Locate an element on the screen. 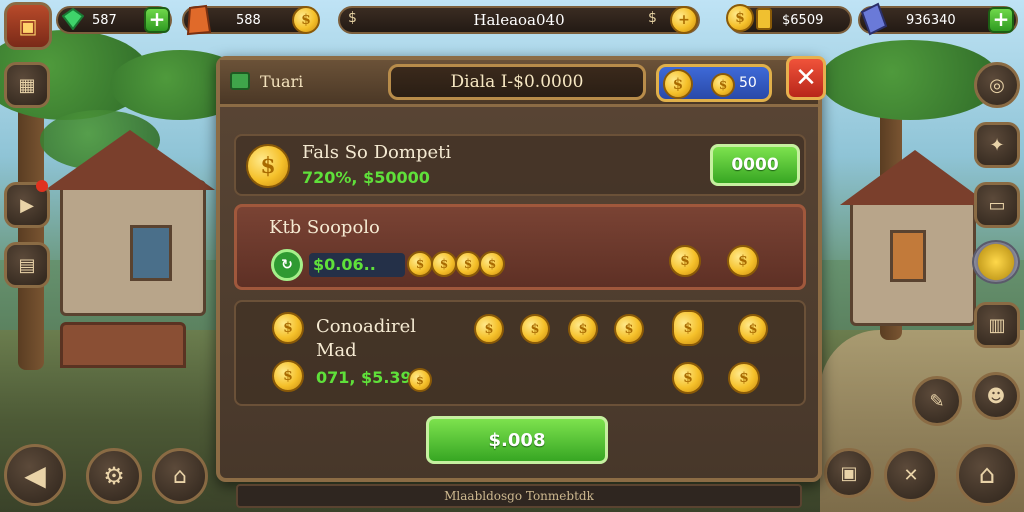 The width and height of the screenshot is (1024, 512). wooden-cart is located at coordinates (123, 345).